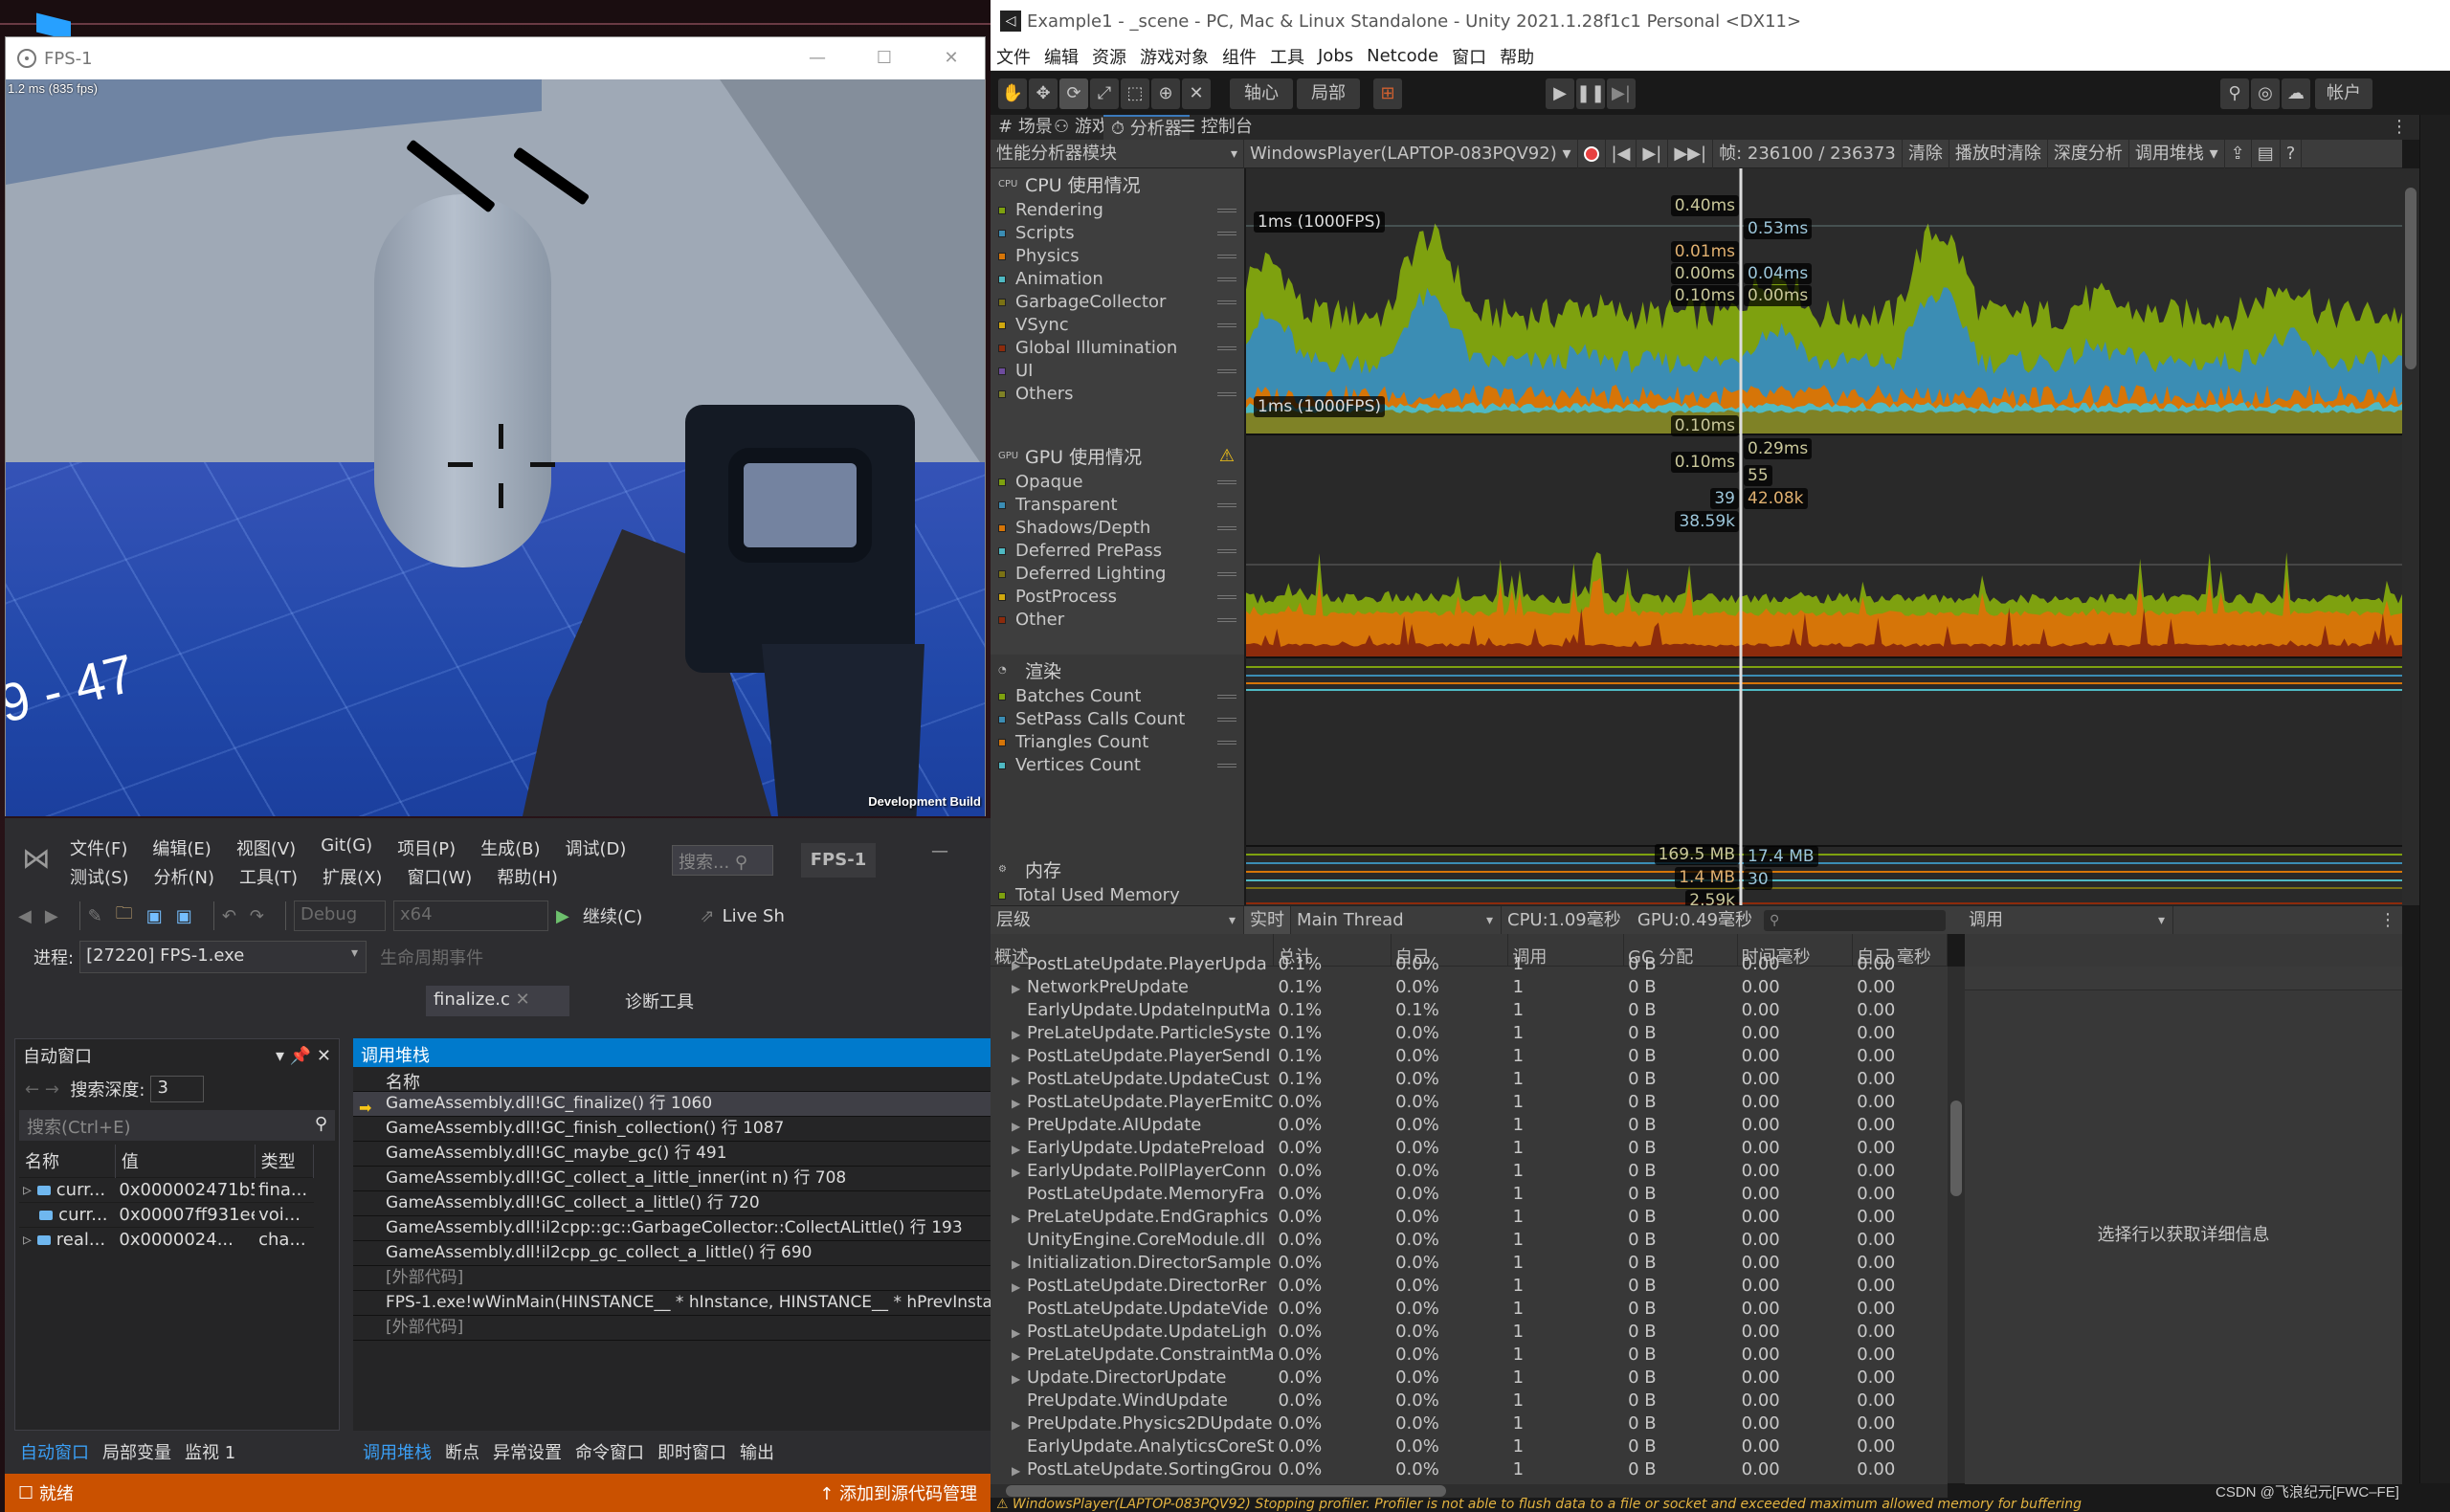 Image resolution: width=2450 pixels, height=1512 pixels. What do you see at coordinates (1117, 210) in the screenshot?
I see `module-legend-item: Rendering` at bounding box center [1117, 210].